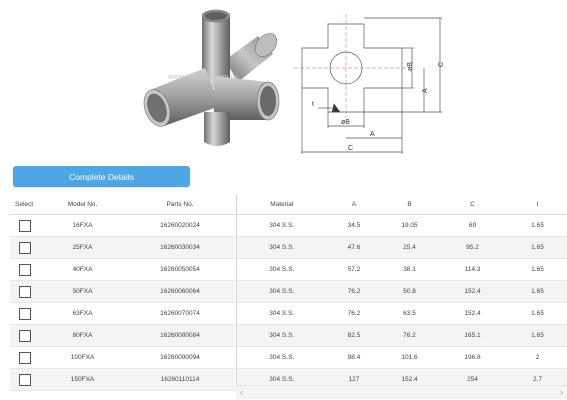 This screenshot has height=400, width=567. I want to click on scroll-left-arrow-icon: ‹, so click(241, 392).